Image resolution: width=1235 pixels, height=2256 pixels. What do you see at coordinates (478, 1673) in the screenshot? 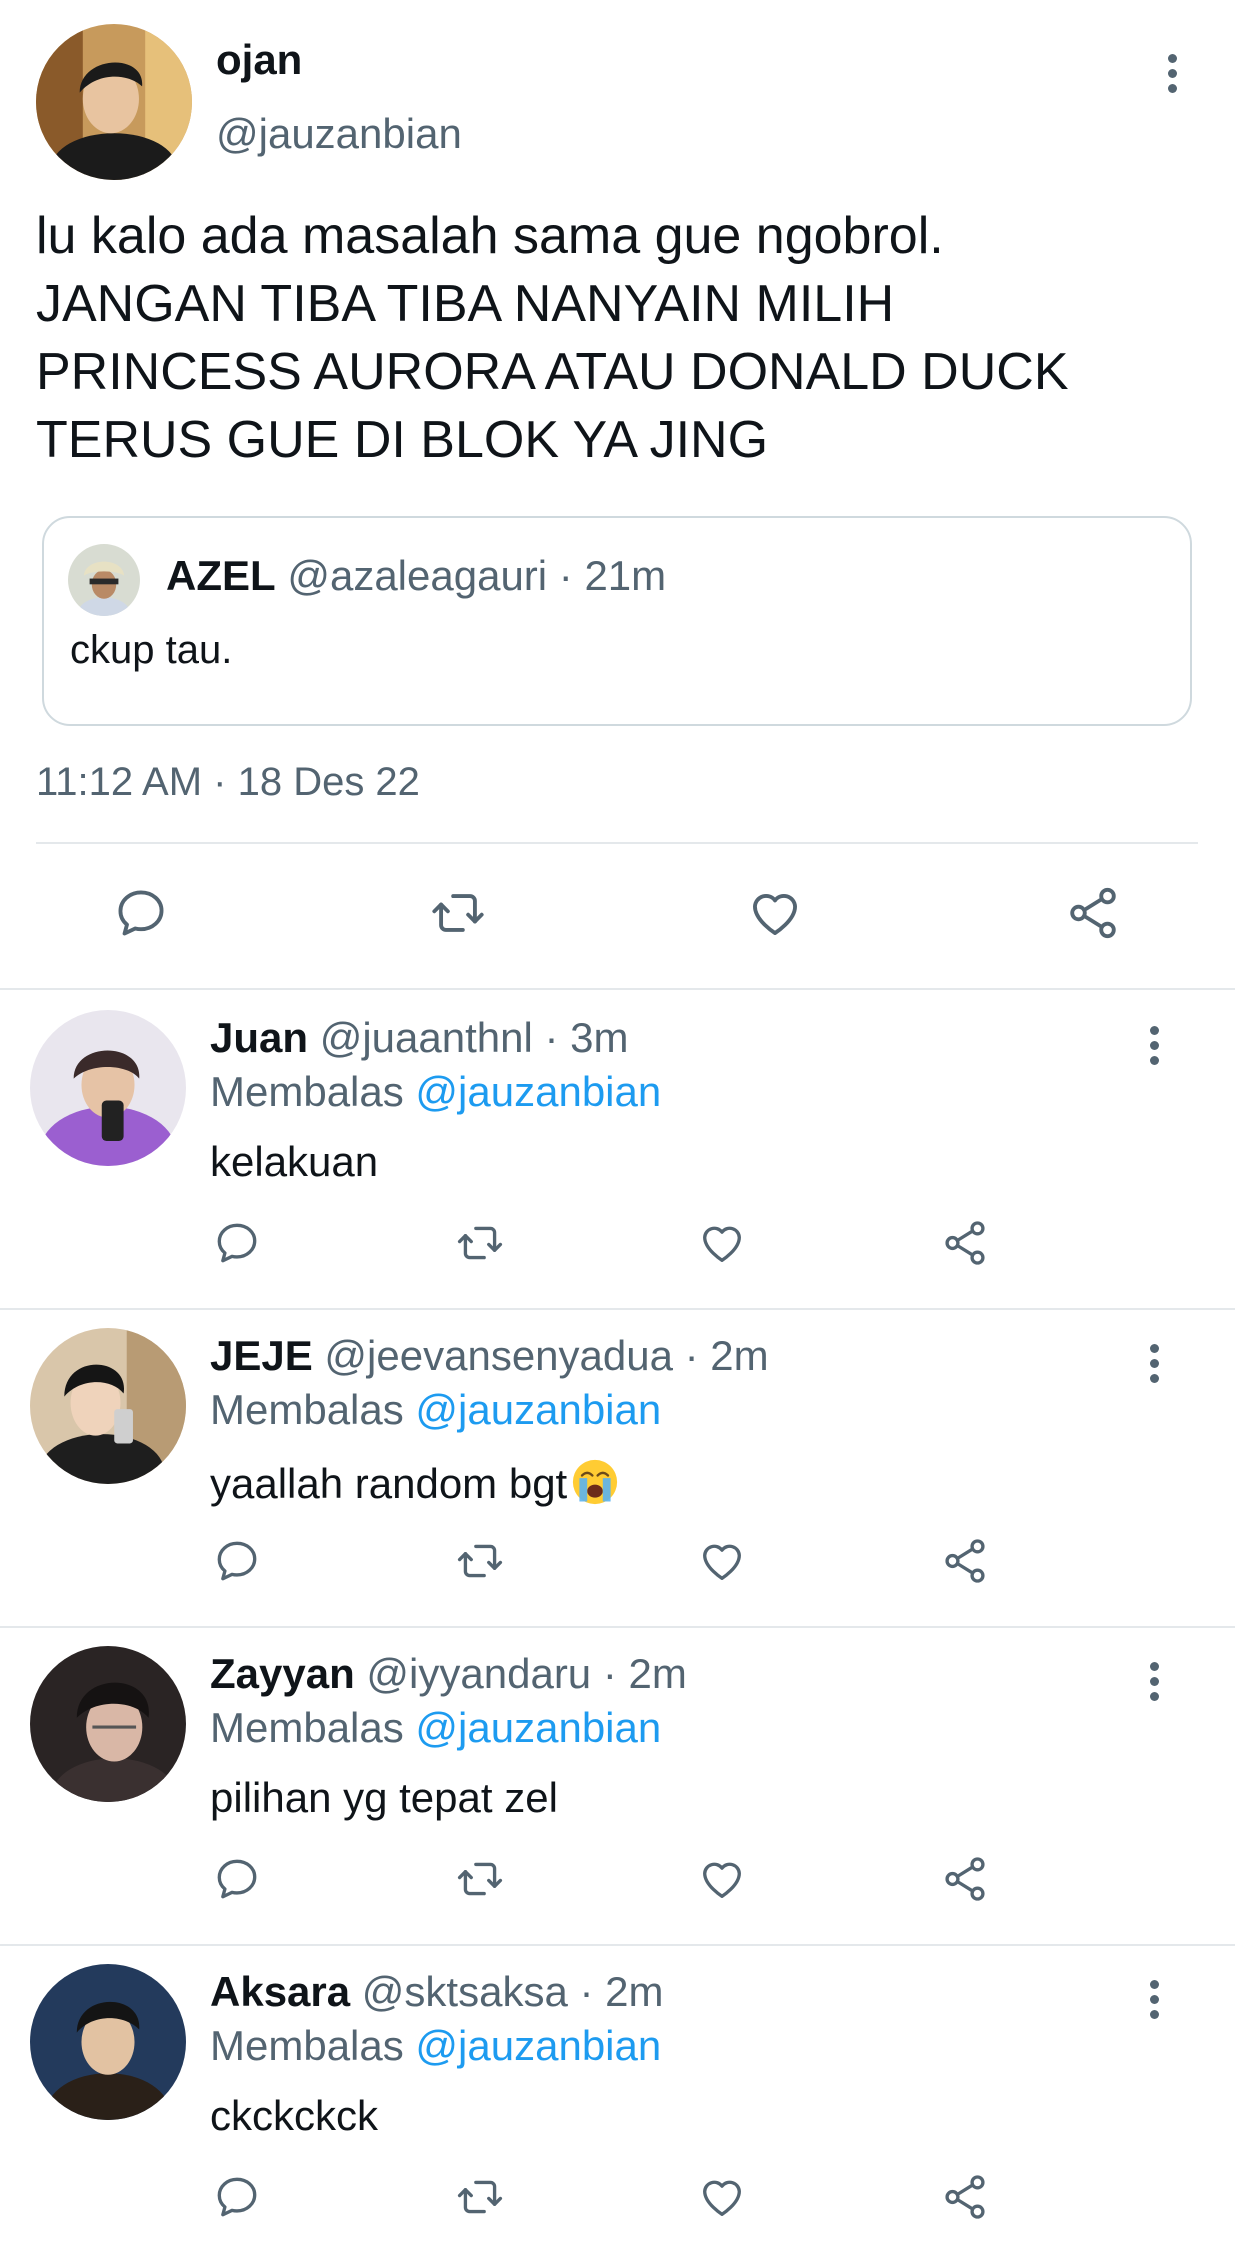
I see `user-handle: @iyyandaru` at bounding box center [478, 1673].